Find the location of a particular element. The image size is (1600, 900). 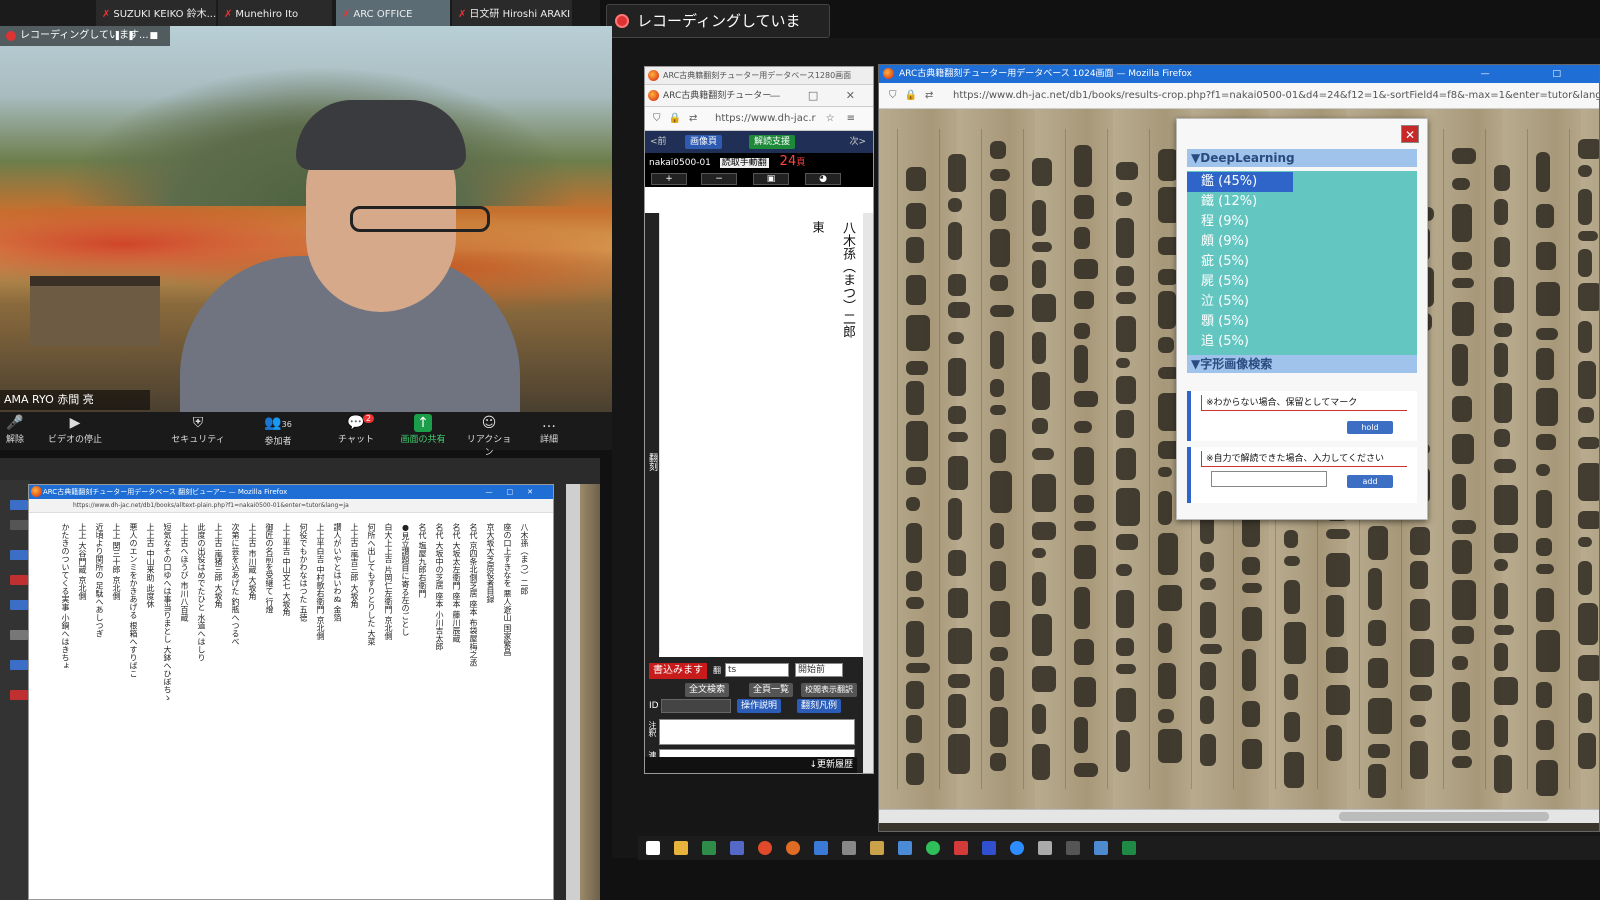

status-select: 開始前 is located at coordinates (819, 670).